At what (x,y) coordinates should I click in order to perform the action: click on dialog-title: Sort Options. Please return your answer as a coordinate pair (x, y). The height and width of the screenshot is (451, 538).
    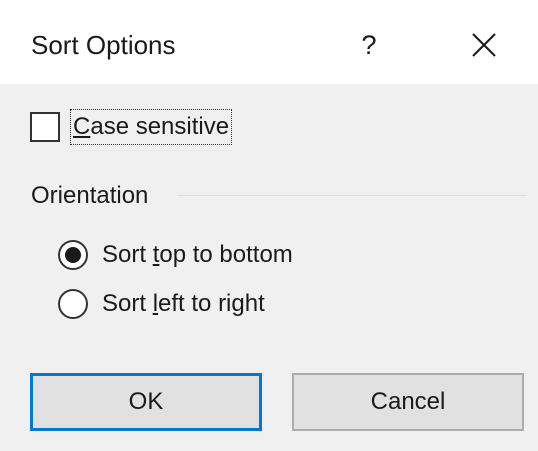
    Looking at the image, I should click on (103, 45).